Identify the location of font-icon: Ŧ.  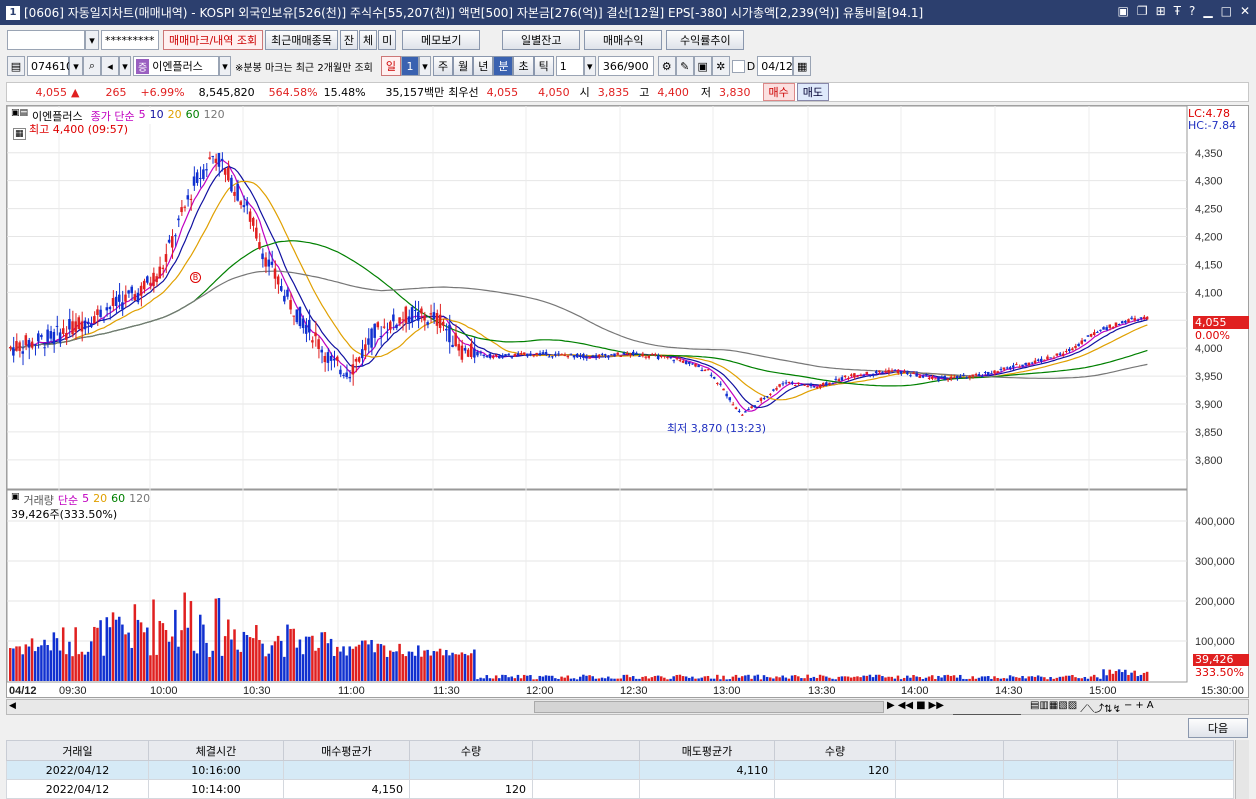
(1177, 11).